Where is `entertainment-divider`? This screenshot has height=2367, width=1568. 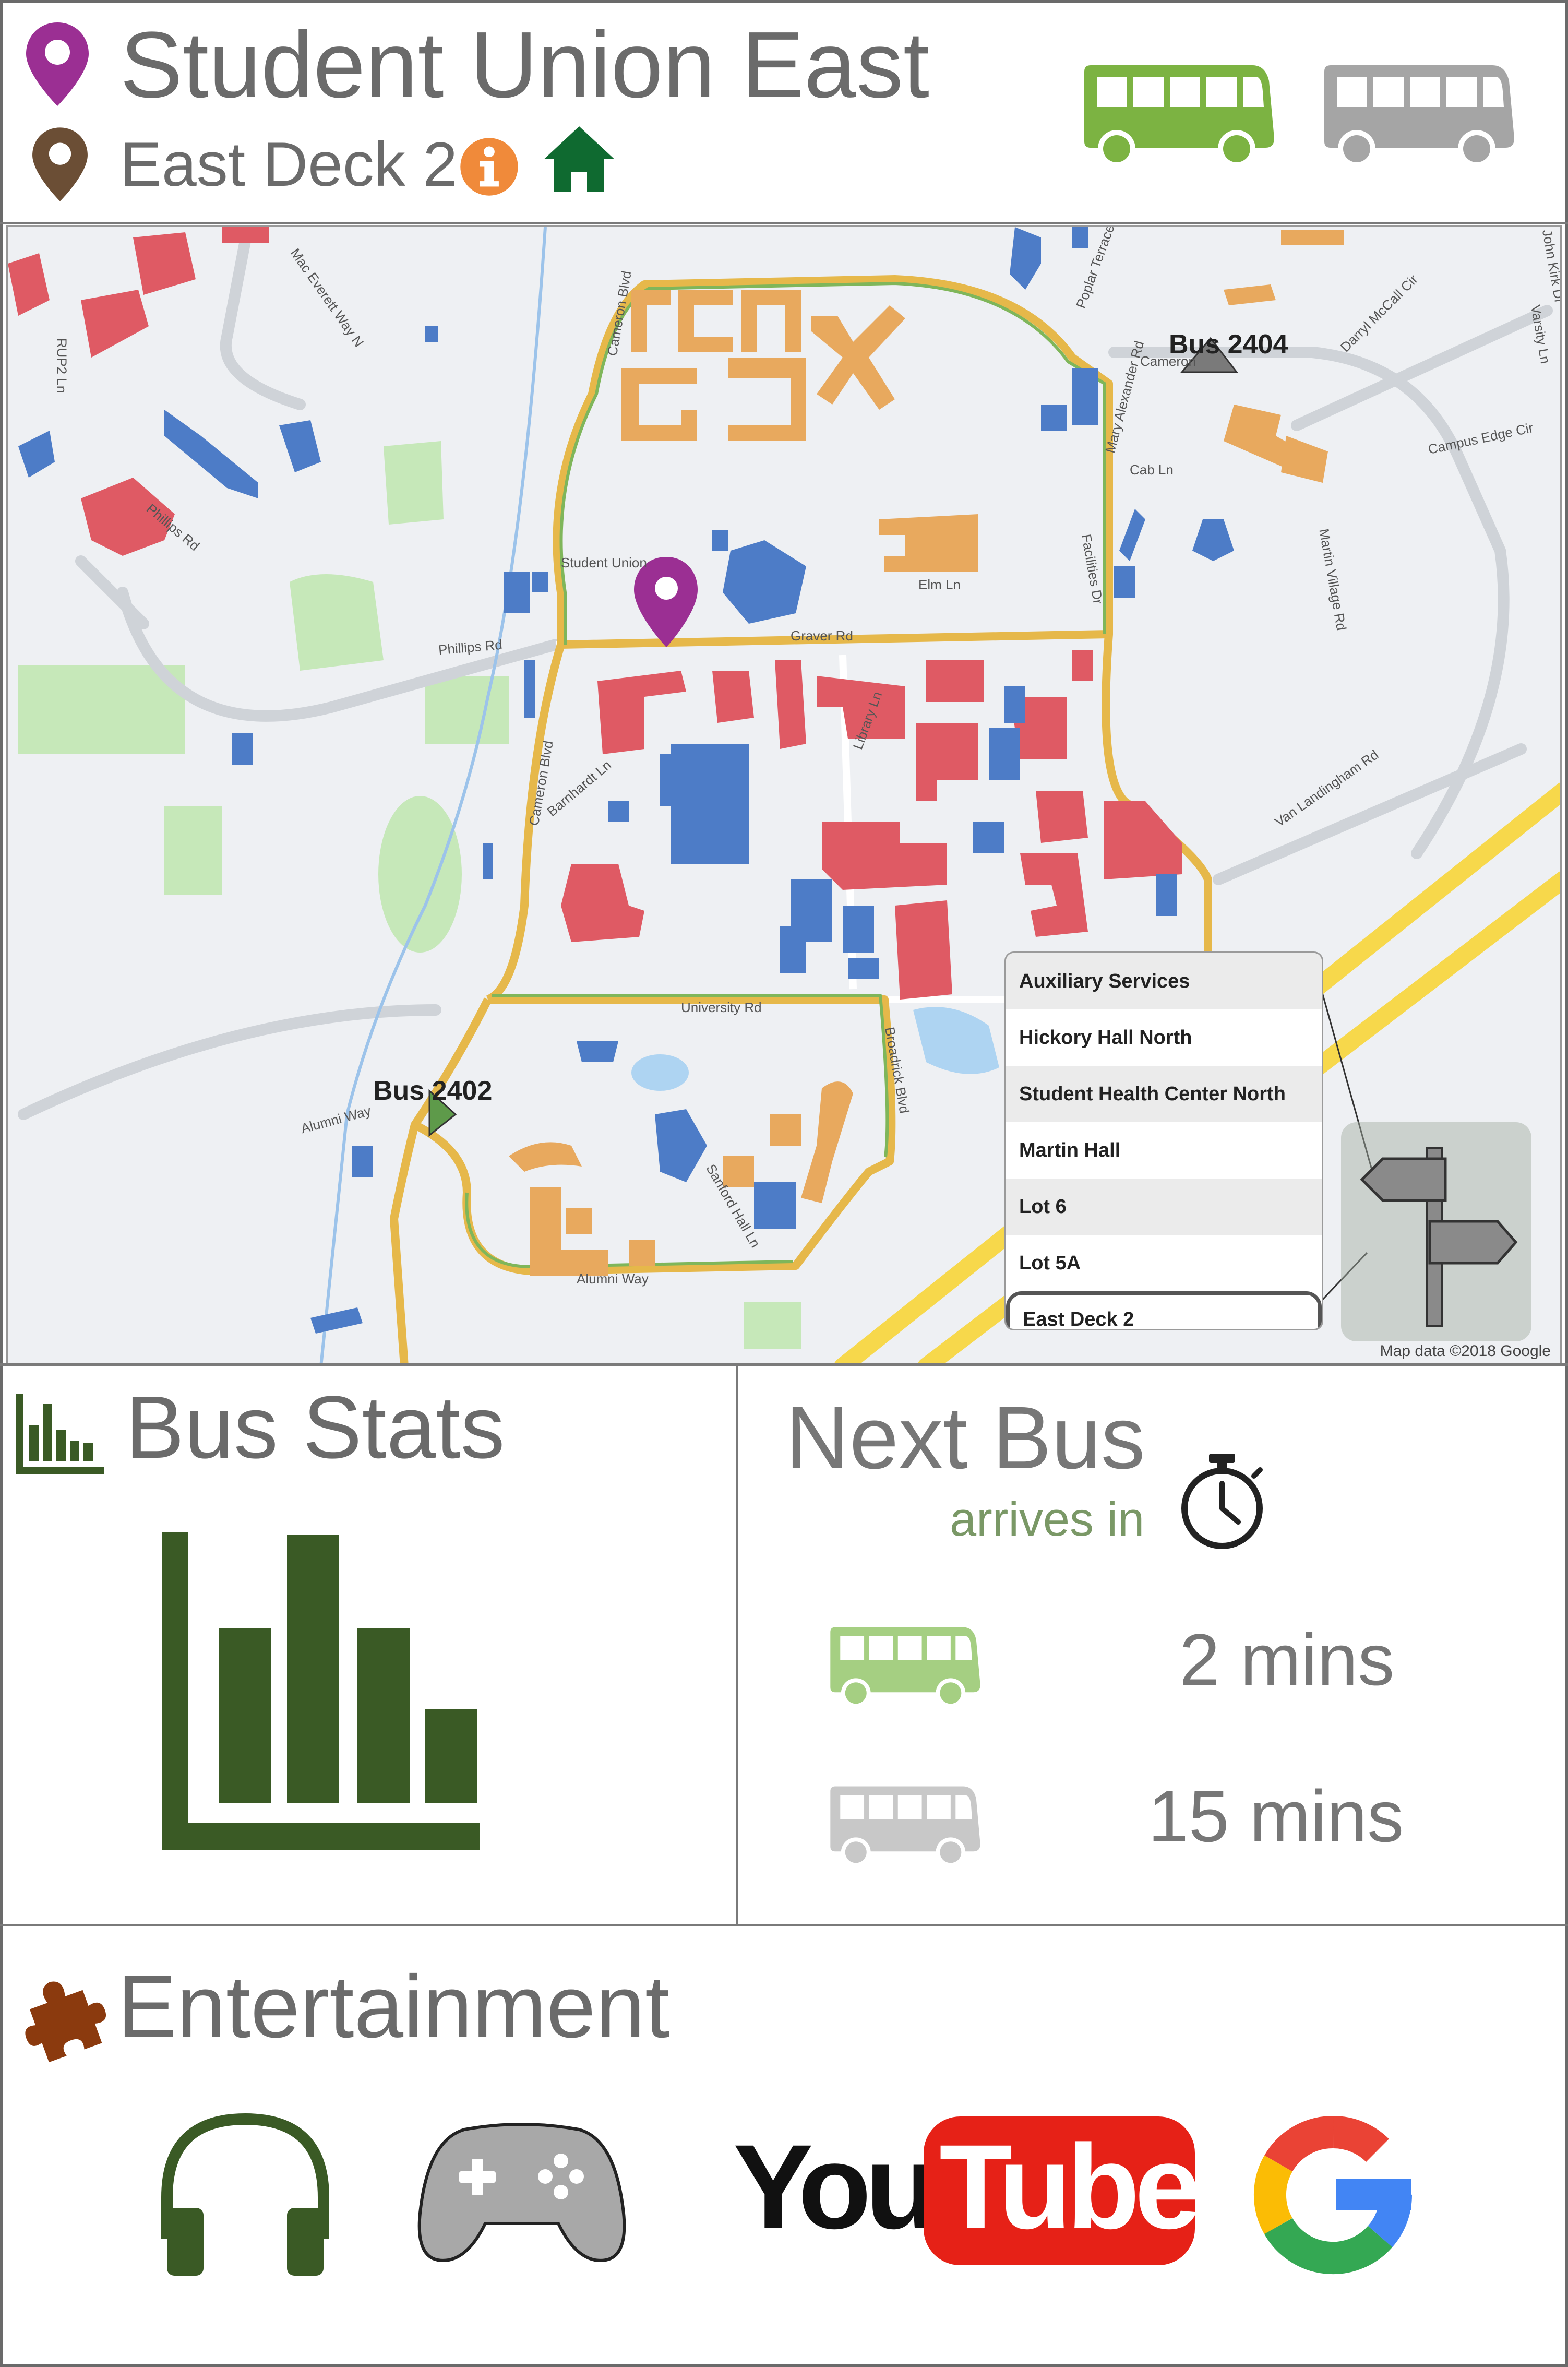 entertainment-divider is located at coordinates (784, 1925).